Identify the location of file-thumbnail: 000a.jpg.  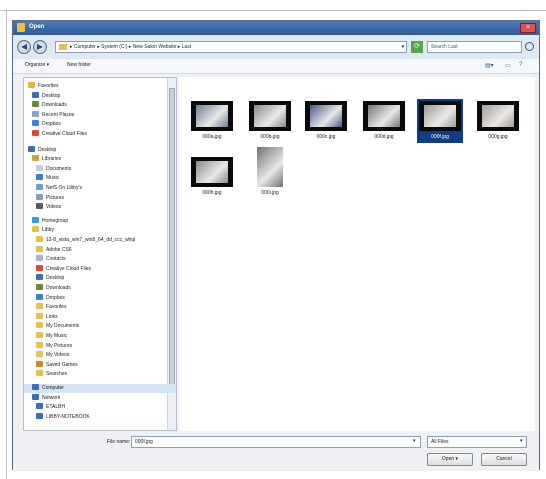
(212, 121).